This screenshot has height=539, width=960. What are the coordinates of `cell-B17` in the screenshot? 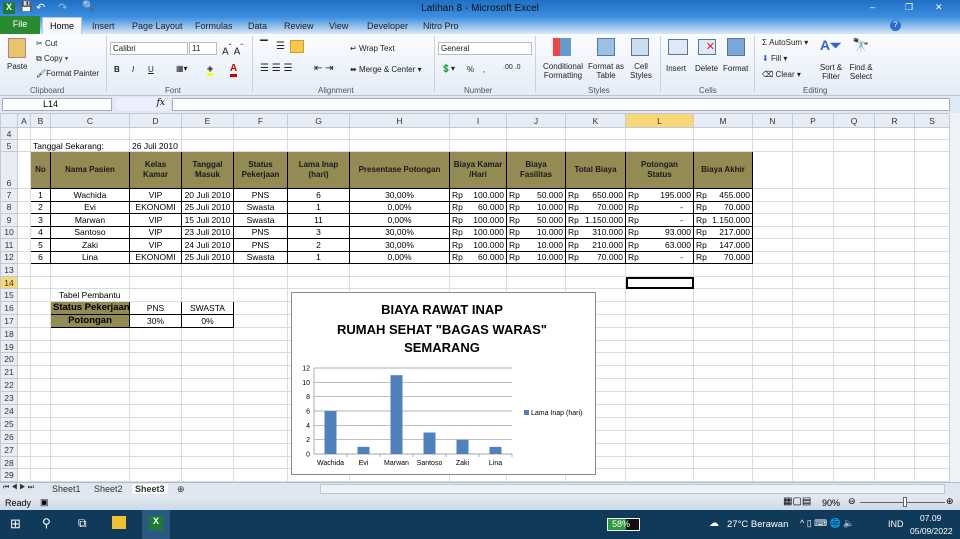 It's located at (40, 320).